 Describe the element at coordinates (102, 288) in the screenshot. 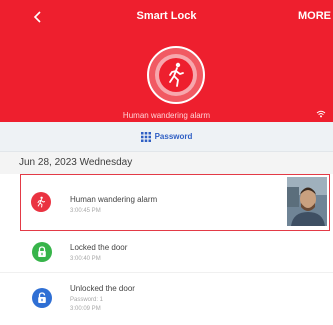

I see `event-title: Unlocked the door` at that location.